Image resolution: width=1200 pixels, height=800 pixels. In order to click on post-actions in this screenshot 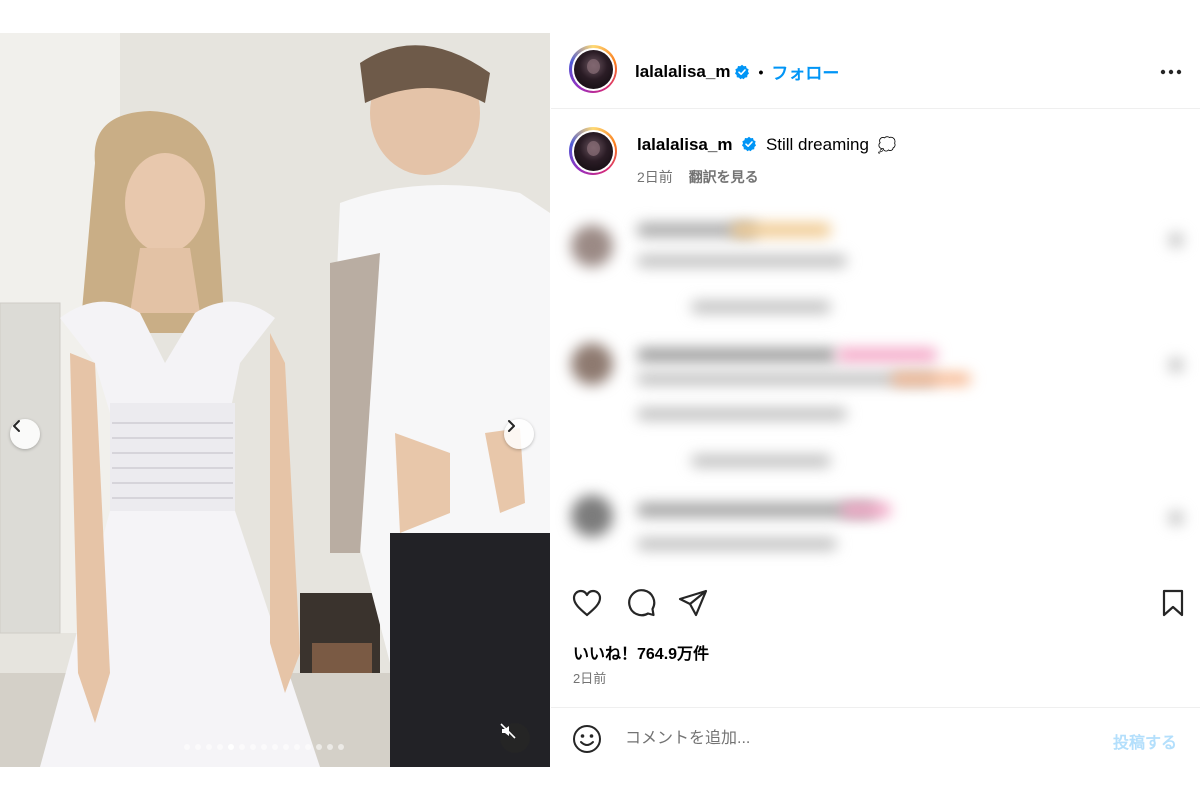, I will do `click(875, 601)`.